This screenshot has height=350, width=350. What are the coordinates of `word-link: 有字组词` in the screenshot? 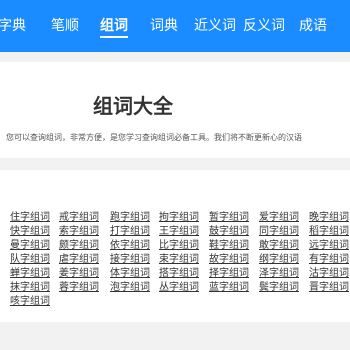 It's located at (329, 260).